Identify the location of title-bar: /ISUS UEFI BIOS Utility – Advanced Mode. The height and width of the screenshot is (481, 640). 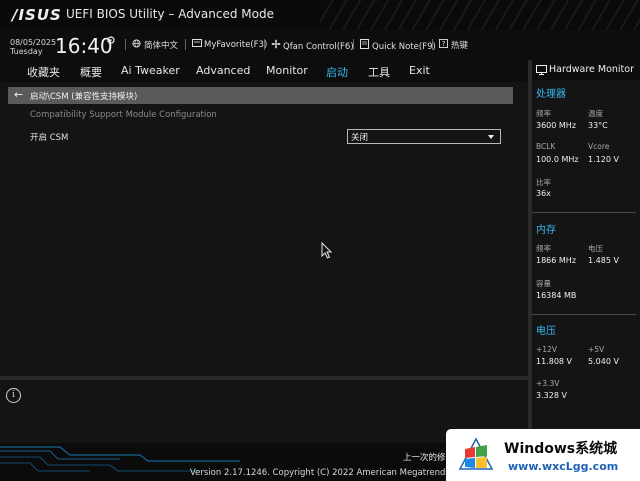
(320, 15).